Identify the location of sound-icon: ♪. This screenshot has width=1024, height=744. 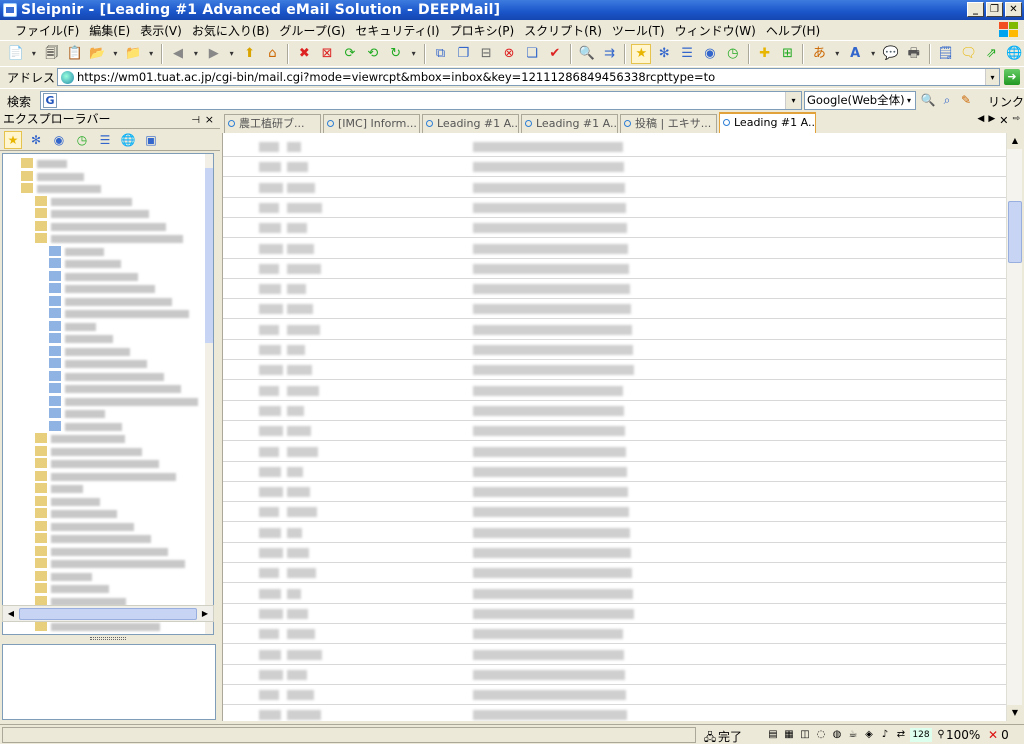
(885, 735).